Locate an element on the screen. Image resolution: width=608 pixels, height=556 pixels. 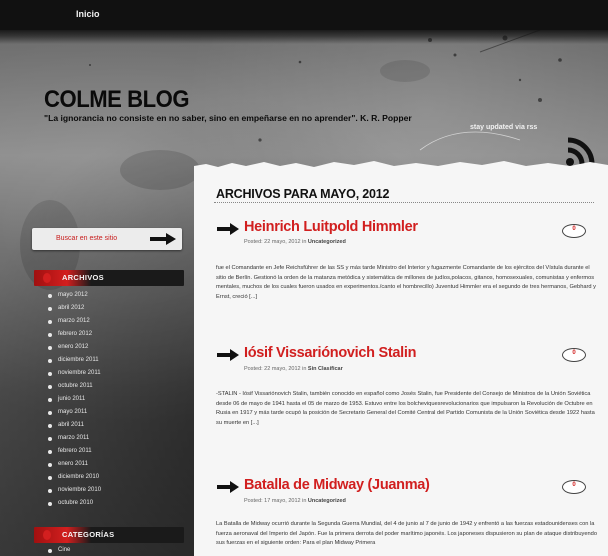
post-title: Iósif Vissariónovich Stalin is located at coordinates (330, 353).